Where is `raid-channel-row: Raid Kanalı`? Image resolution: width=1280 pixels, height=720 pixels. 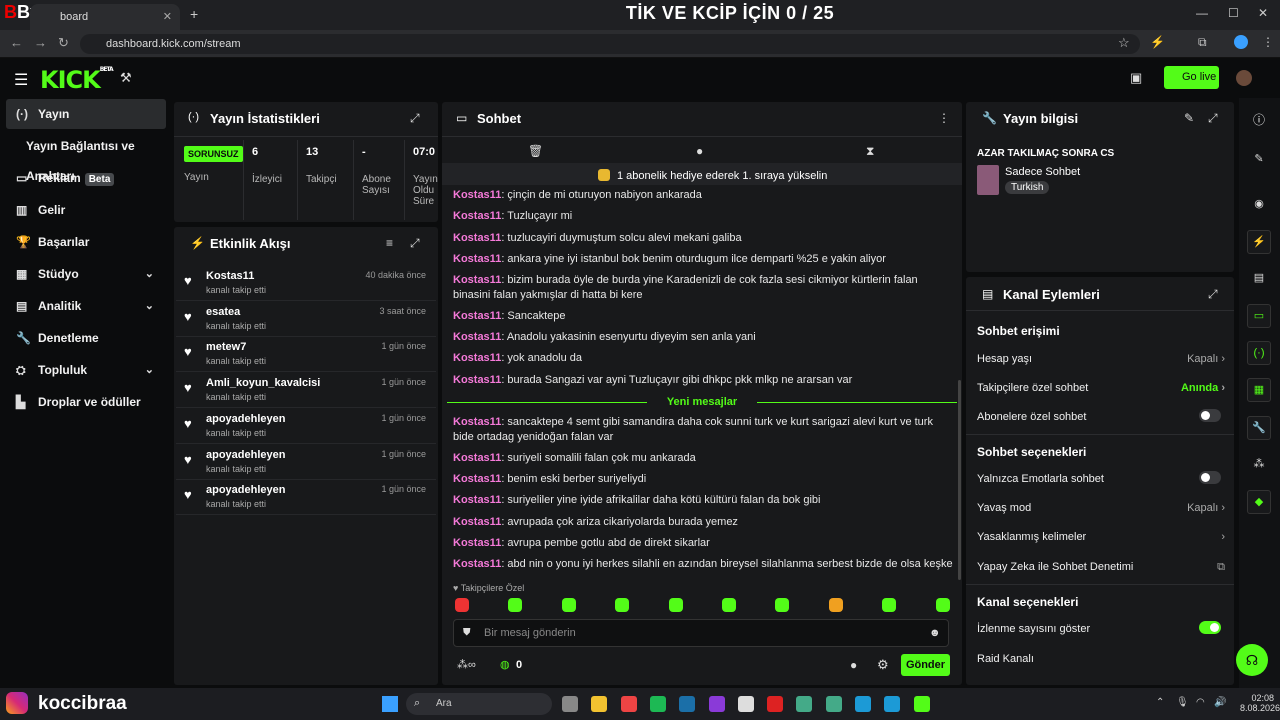 raid-channel-row: Raid Kanalı is located at coordinates (1101, 659).